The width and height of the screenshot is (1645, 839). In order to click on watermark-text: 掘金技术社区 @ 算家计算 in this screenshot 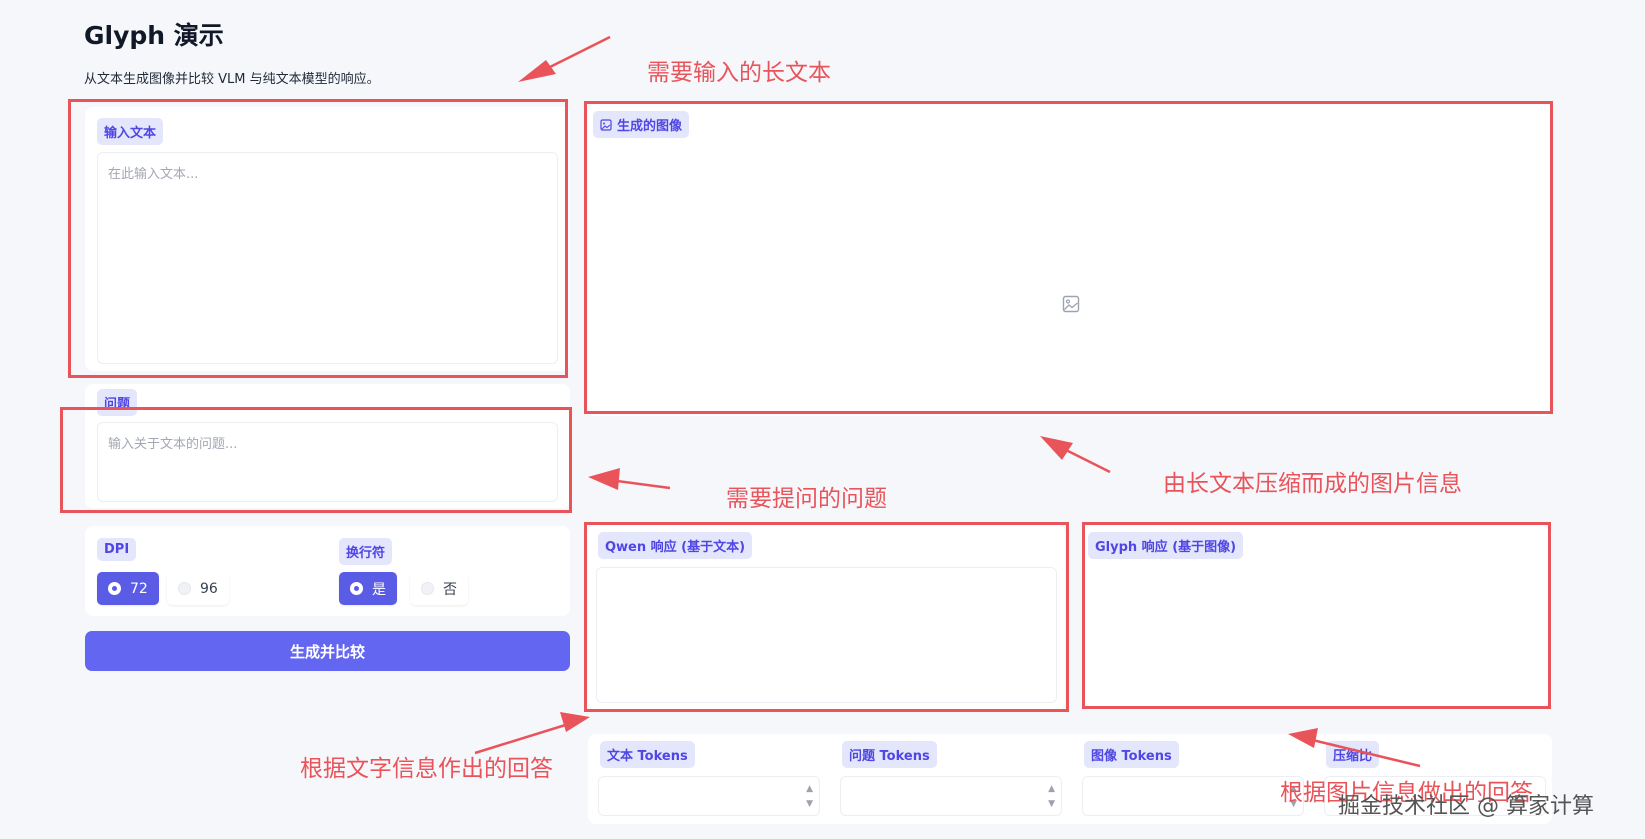, I will do `click(1466, 806)`.